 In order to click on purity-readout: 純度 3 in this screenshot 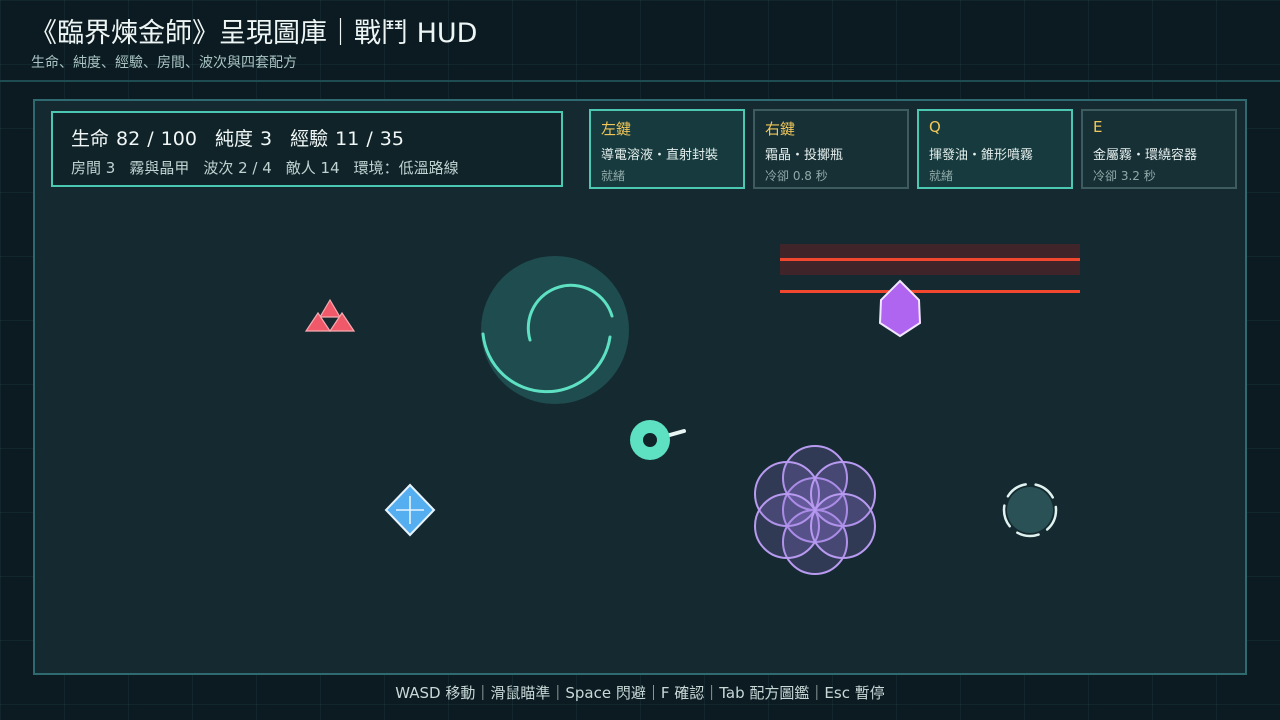, I will do `click(243, 139)`.